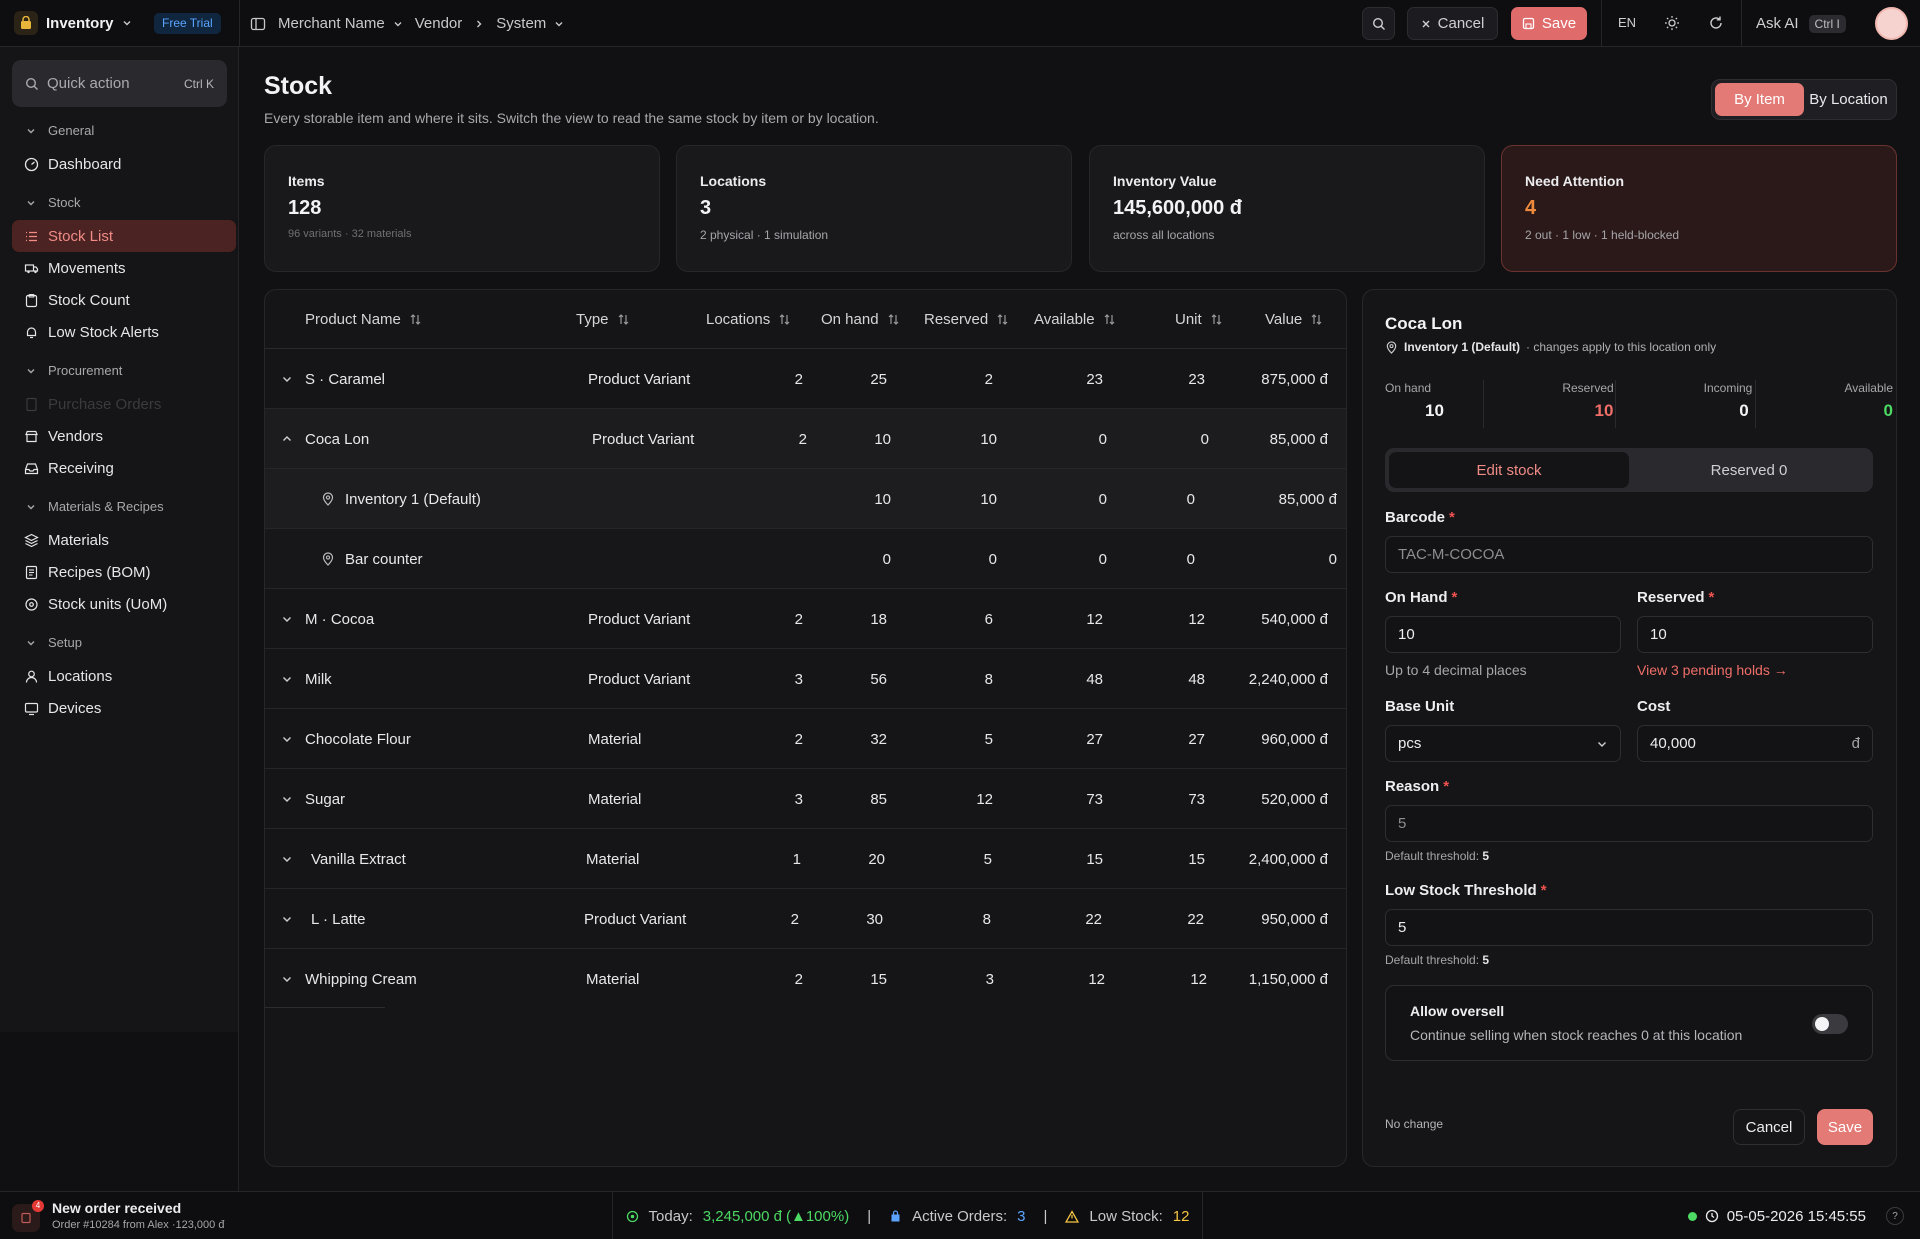  What do you see at coordinates (1503, 743) in the screenshot?
I see `base-unit-select: pcs` at bounding box center [1503, 743].